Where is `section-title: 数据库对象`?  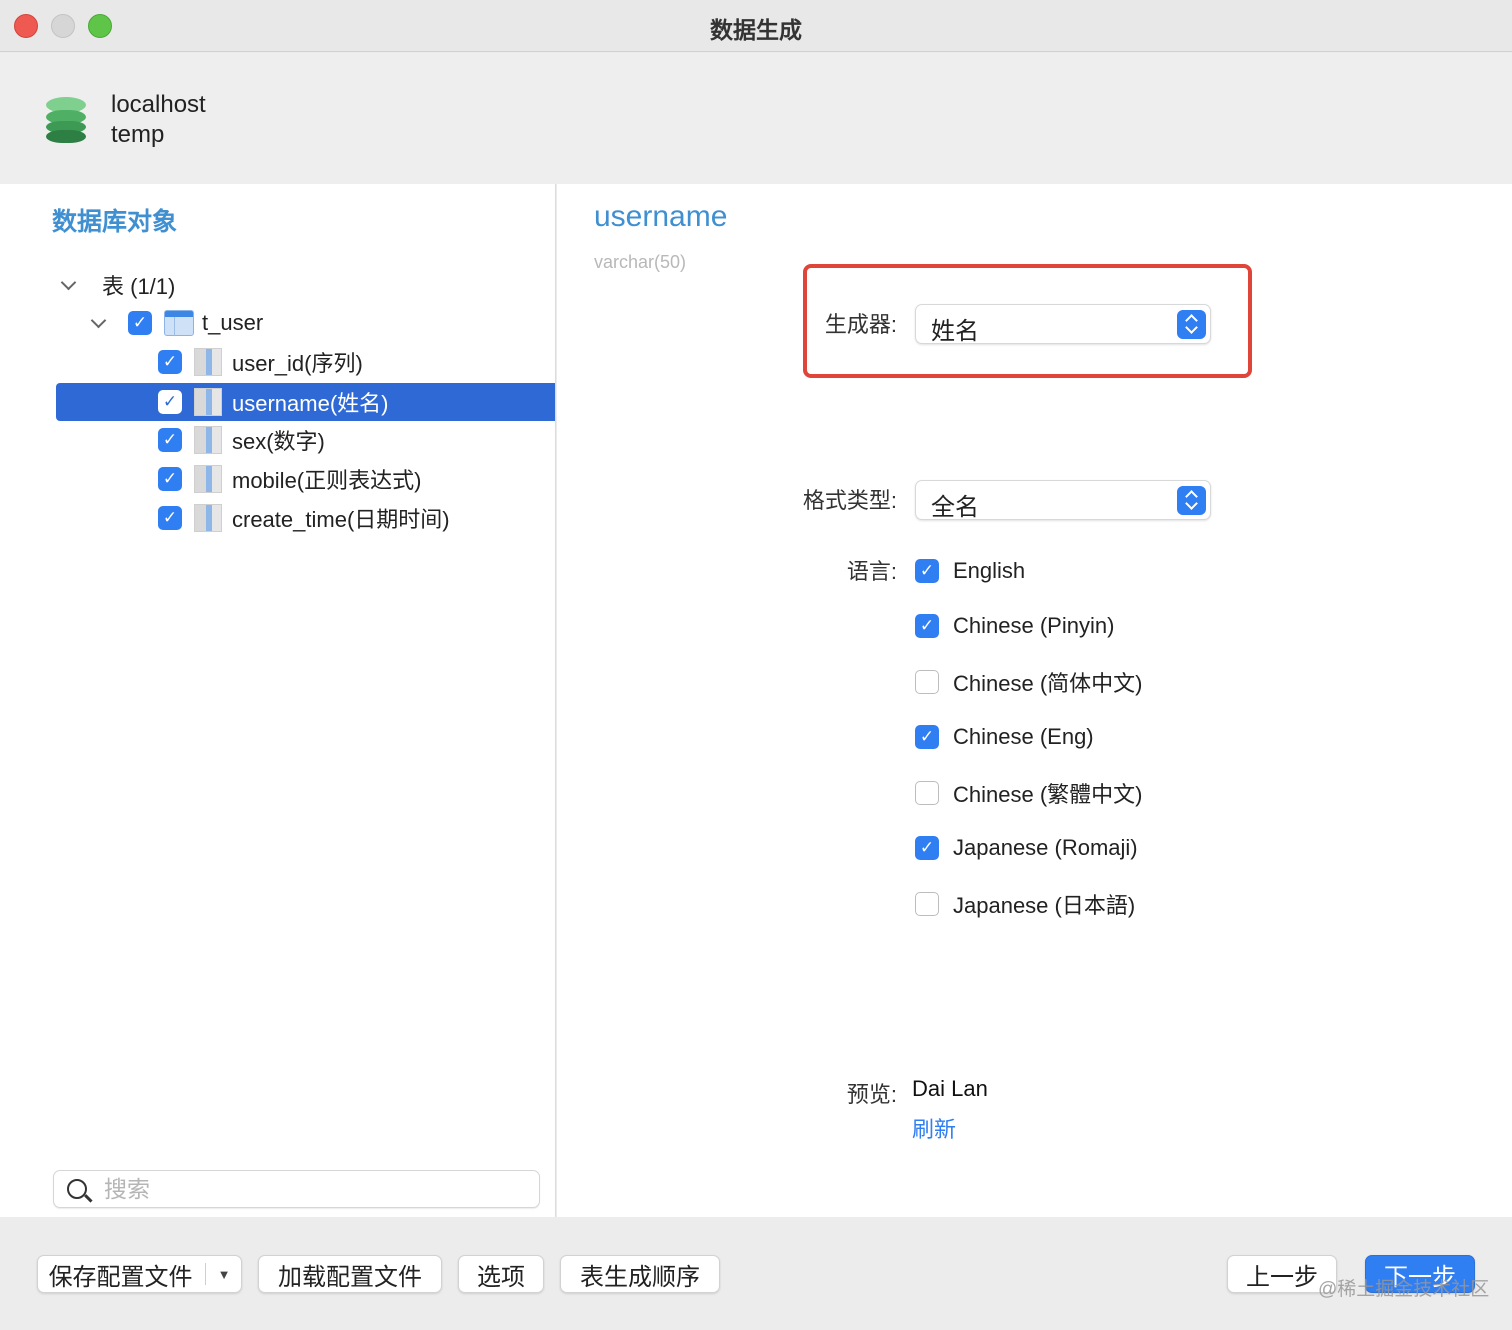 section-title: 数据库对象 is located at coordinates (115, 222).